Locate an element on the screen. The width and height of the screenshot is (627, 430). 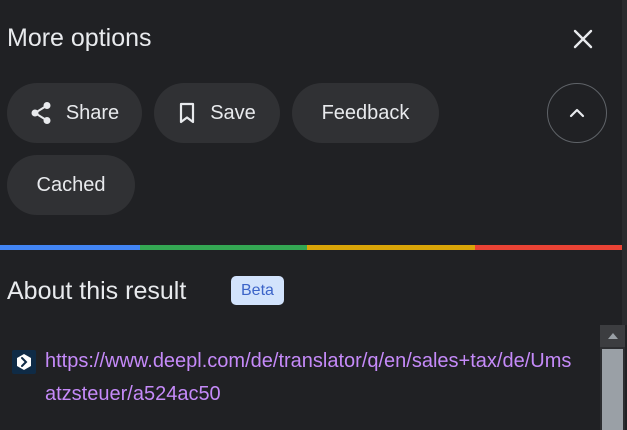
google-color-bar is located at coordinates (313, 247).